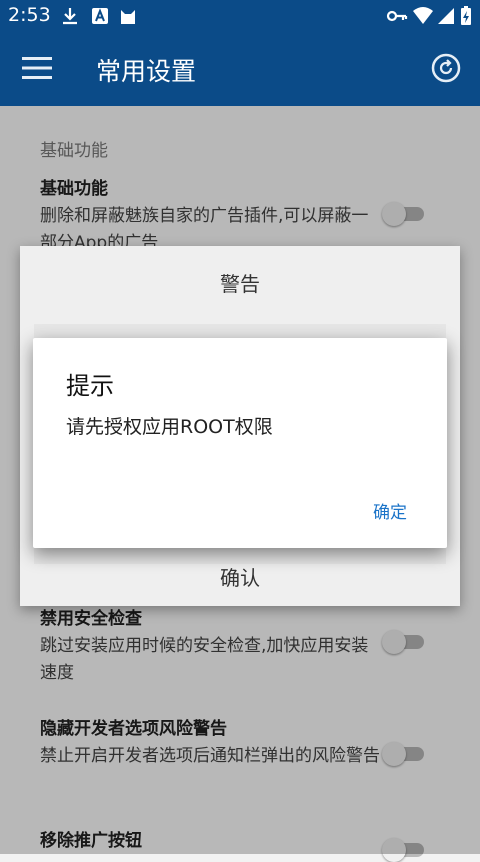 The width and height of the screenshot is (480, 862). Describe the element at coordinates (128, 17) in the screenshot. I see `cat-icon` at that location.